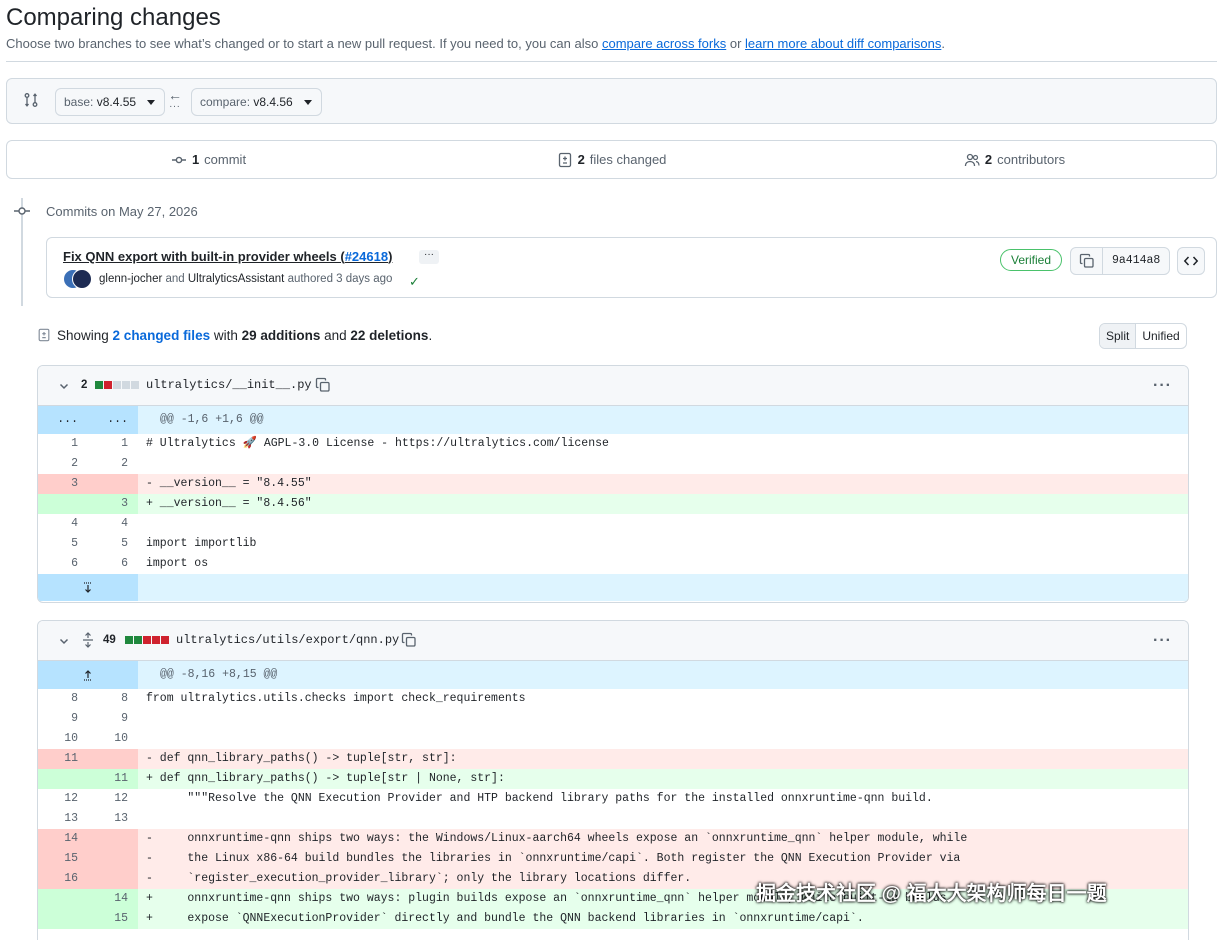 The width and height of the screenshot is (1217, 940). I want to click on old-line-number: 3, so click(63, 484).